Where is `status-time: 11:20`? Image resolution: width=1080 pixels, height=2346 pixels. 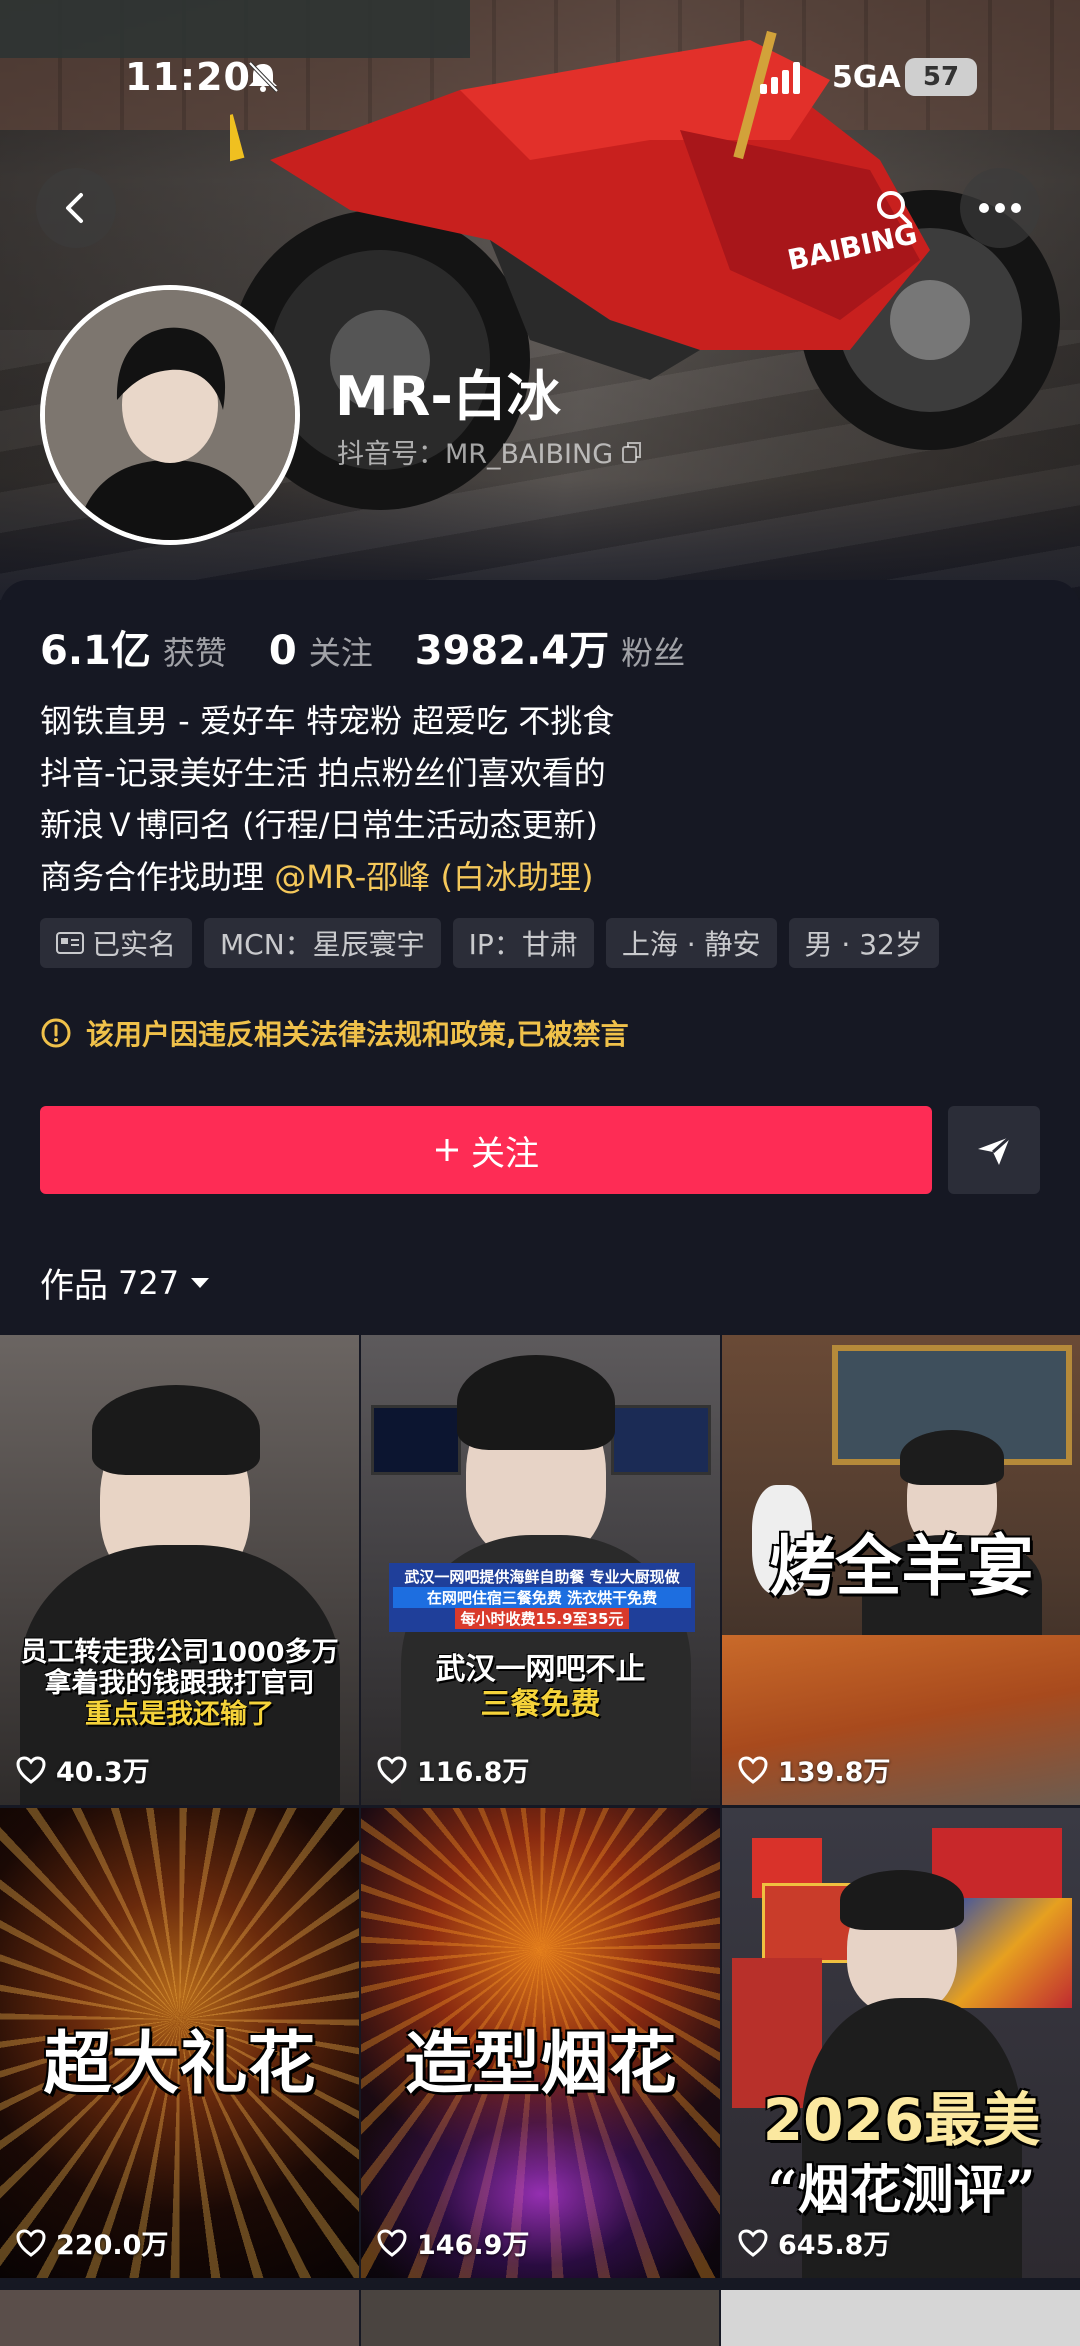
status-time: 11:20 is located at coordinates (188, 77).